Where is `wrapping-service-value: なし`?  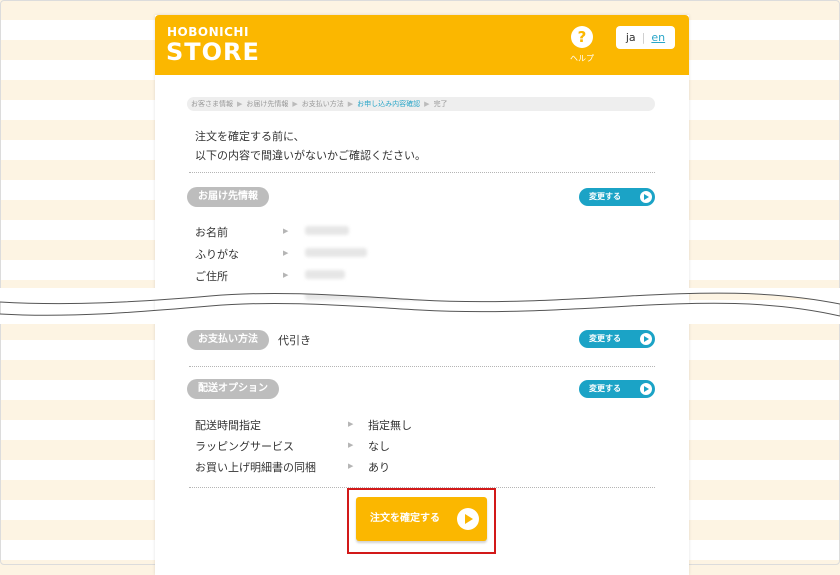 wrapping-service-value: なし is located at coordinates (379, 446).